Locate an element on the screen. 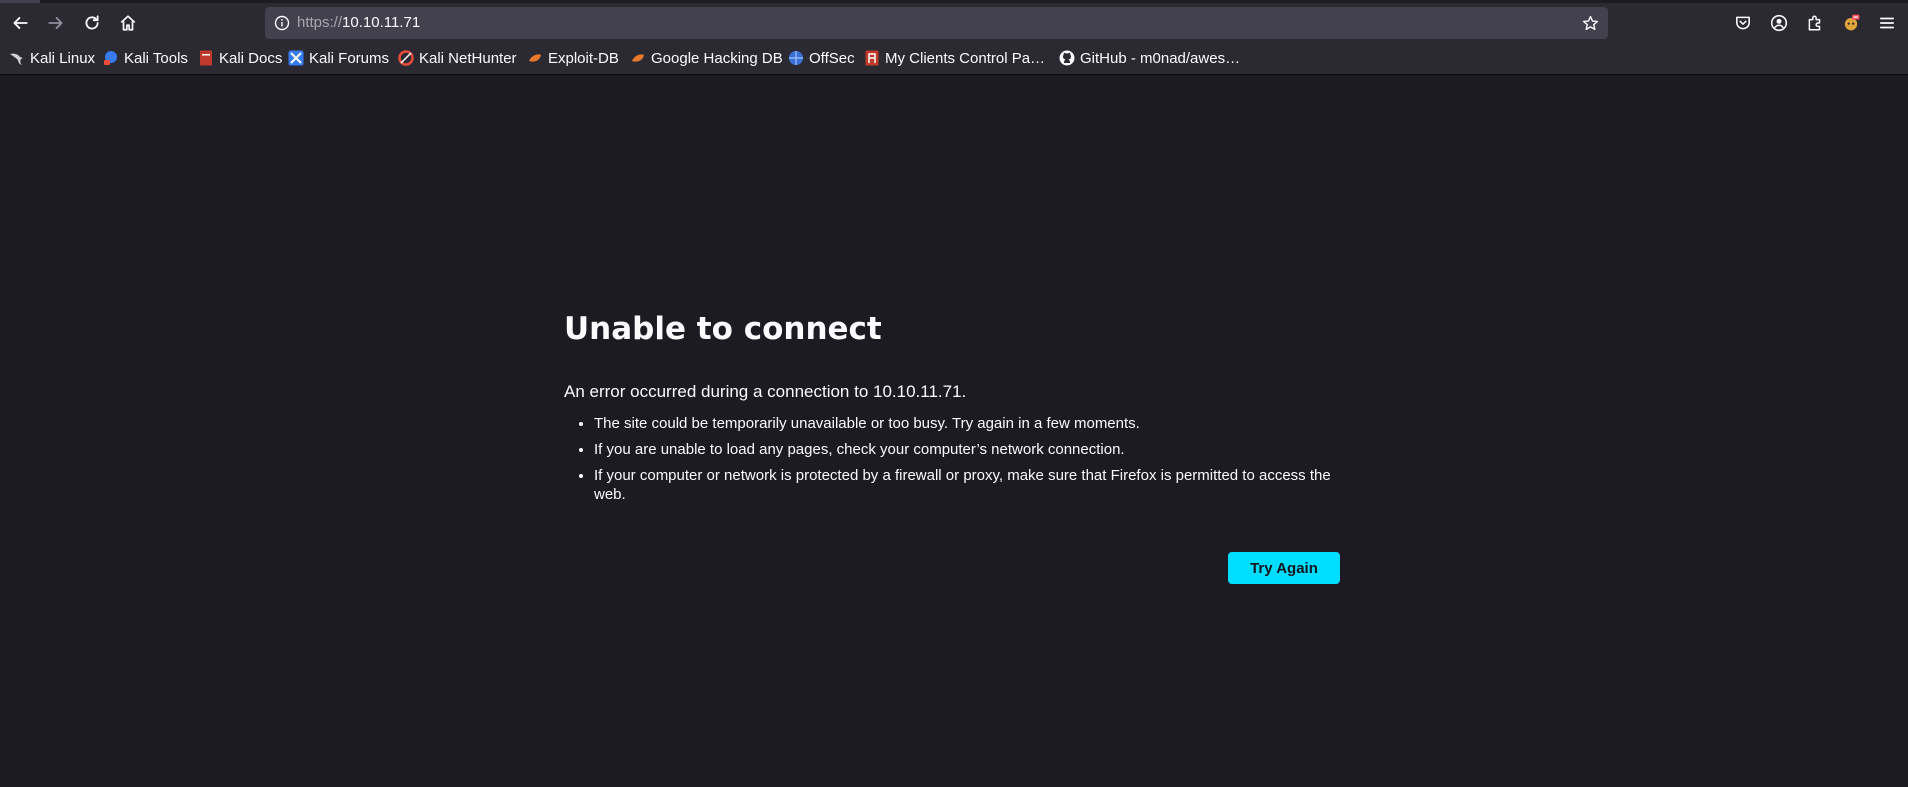 This screenshot has width=1908, height=787. reload-icon is located at coordinates (92, 22).